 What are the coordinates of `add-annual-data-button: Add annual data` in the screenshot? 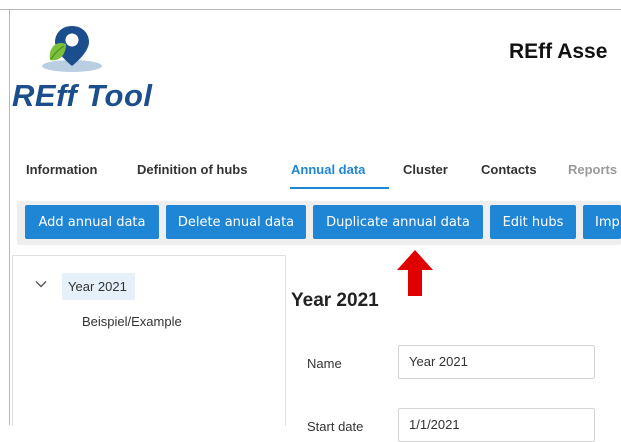 It's located at (92, 222).